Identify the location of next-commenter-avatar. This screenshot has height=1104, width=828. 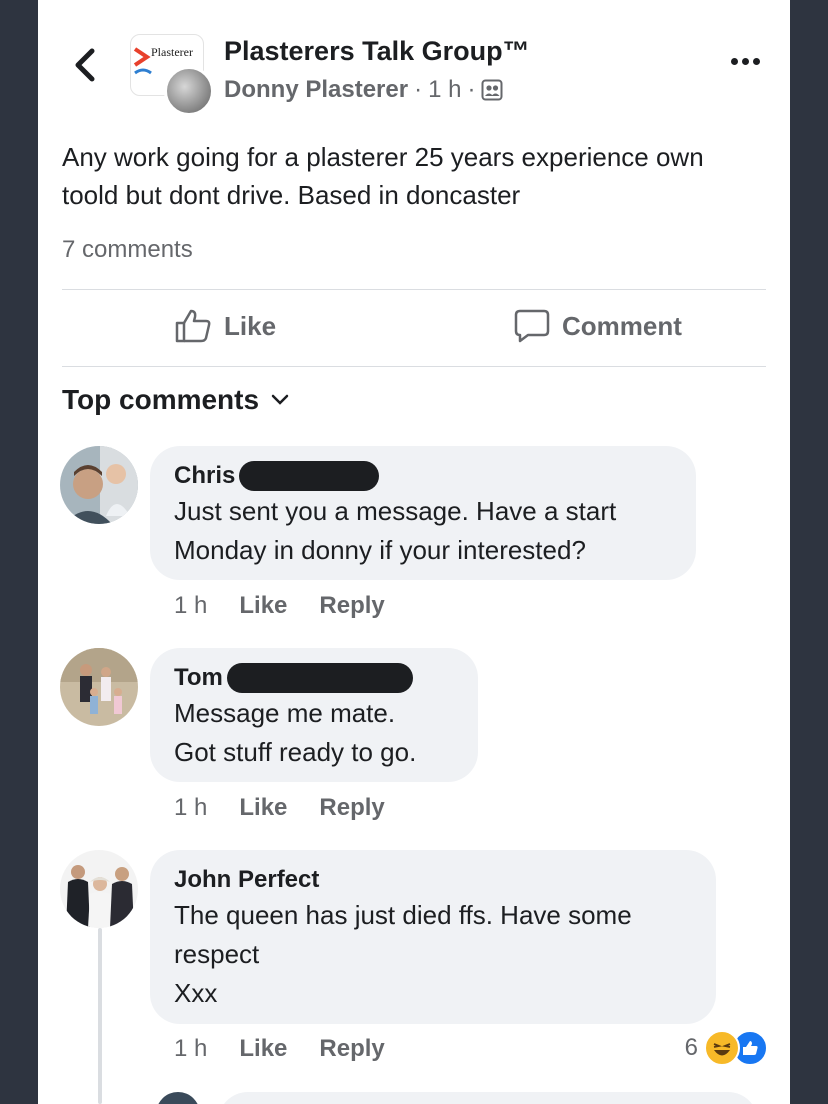
(178, 1098).